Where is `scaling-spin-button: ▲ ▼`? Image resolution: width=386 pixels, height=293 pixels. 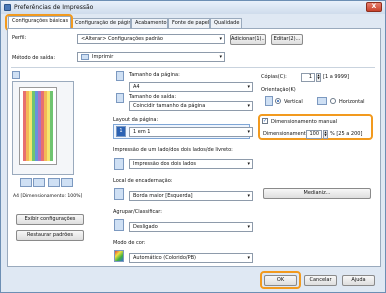
scaling-spin-button: ▲ ▼ is located at coordinates (325, 134).